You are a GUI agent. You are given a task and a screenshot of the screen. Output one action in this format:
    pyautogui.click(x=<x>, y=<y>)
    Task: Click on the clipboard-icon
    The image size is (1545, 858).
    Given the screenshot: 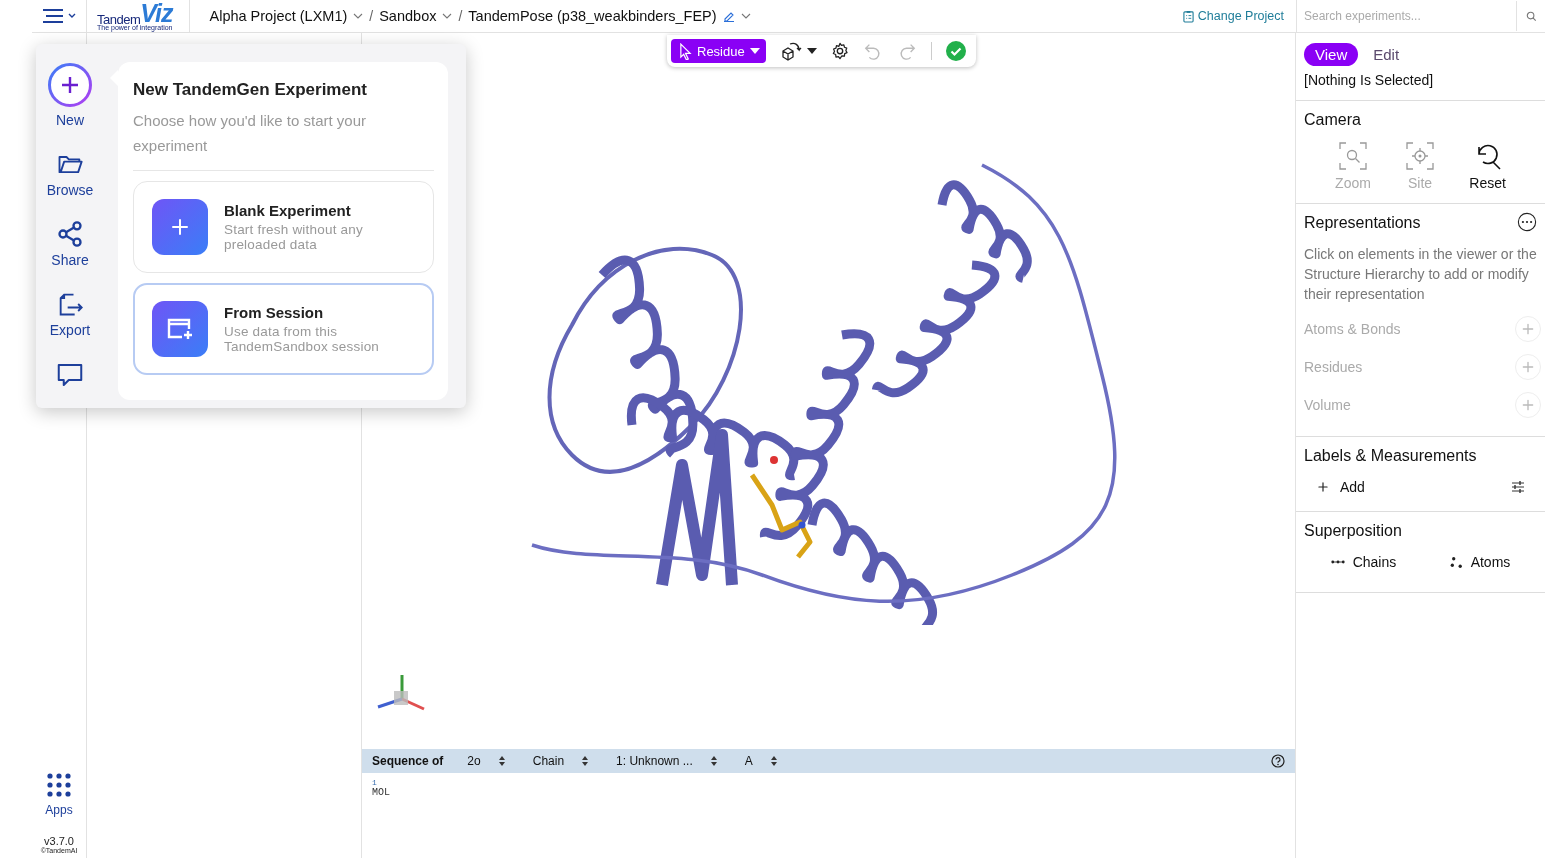 What is the action you would take?
    pyautogui.click(x=1188, y=16)
    